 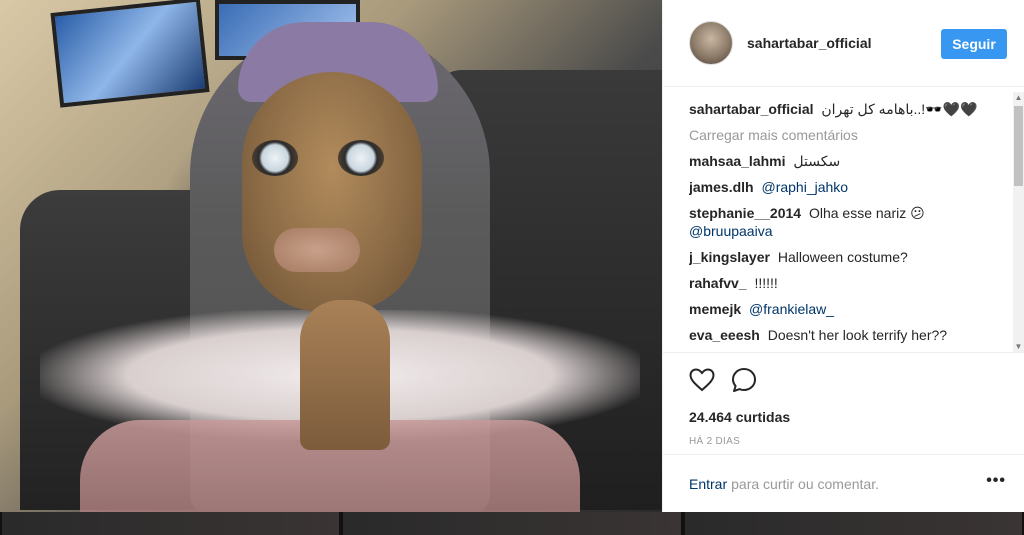 I want to click on comment-username: rahafvv_, so click(x=718, y=283).